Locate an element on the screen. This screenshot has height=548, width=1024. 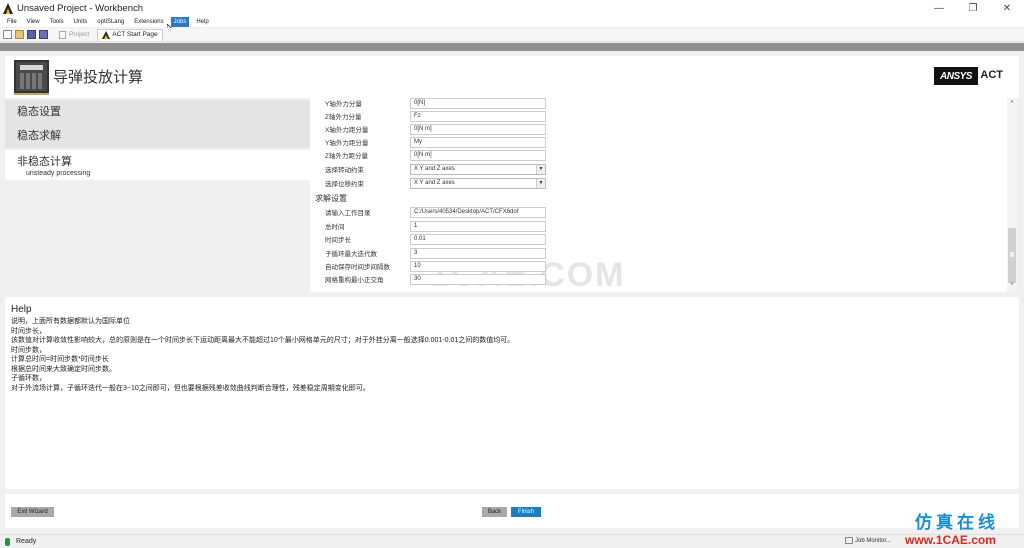
help-line: 时间步长， is located at coordinates (28, 331).